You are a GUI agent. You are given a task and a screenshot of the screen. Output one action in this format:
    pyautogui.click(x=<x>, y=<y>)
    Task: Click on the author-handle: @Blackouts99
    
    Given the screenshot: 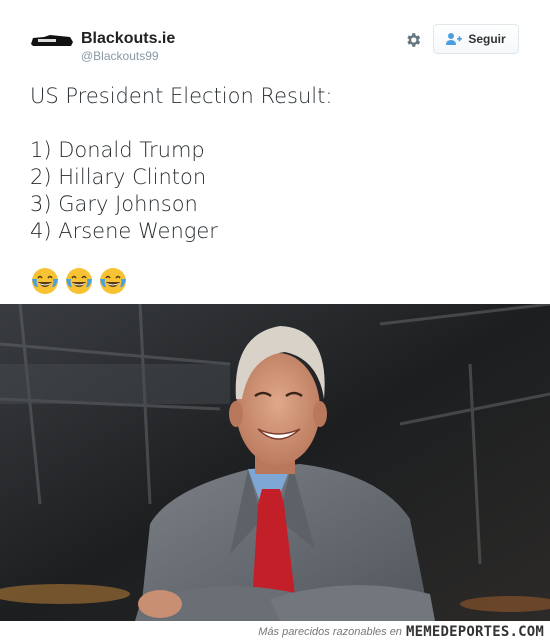 What is the action you would take?
    pyautogui.click(x=128, y=56)
    